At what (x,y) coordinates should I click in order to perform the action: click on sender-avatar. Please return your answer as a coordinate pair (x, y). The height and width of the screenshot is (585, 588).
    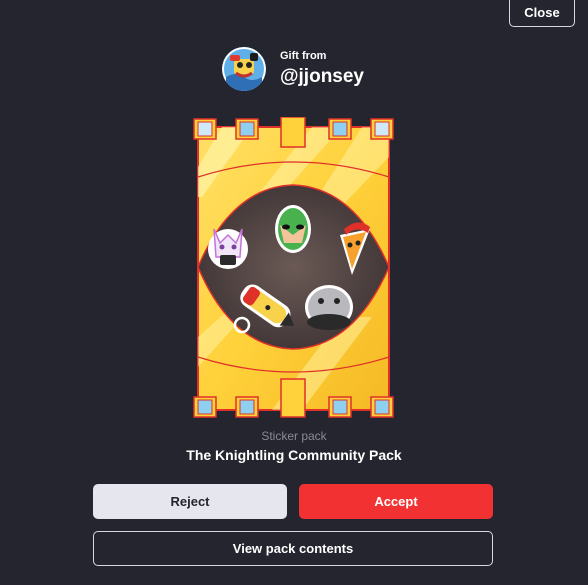
    Looking at the image, I should click on (244, 69).